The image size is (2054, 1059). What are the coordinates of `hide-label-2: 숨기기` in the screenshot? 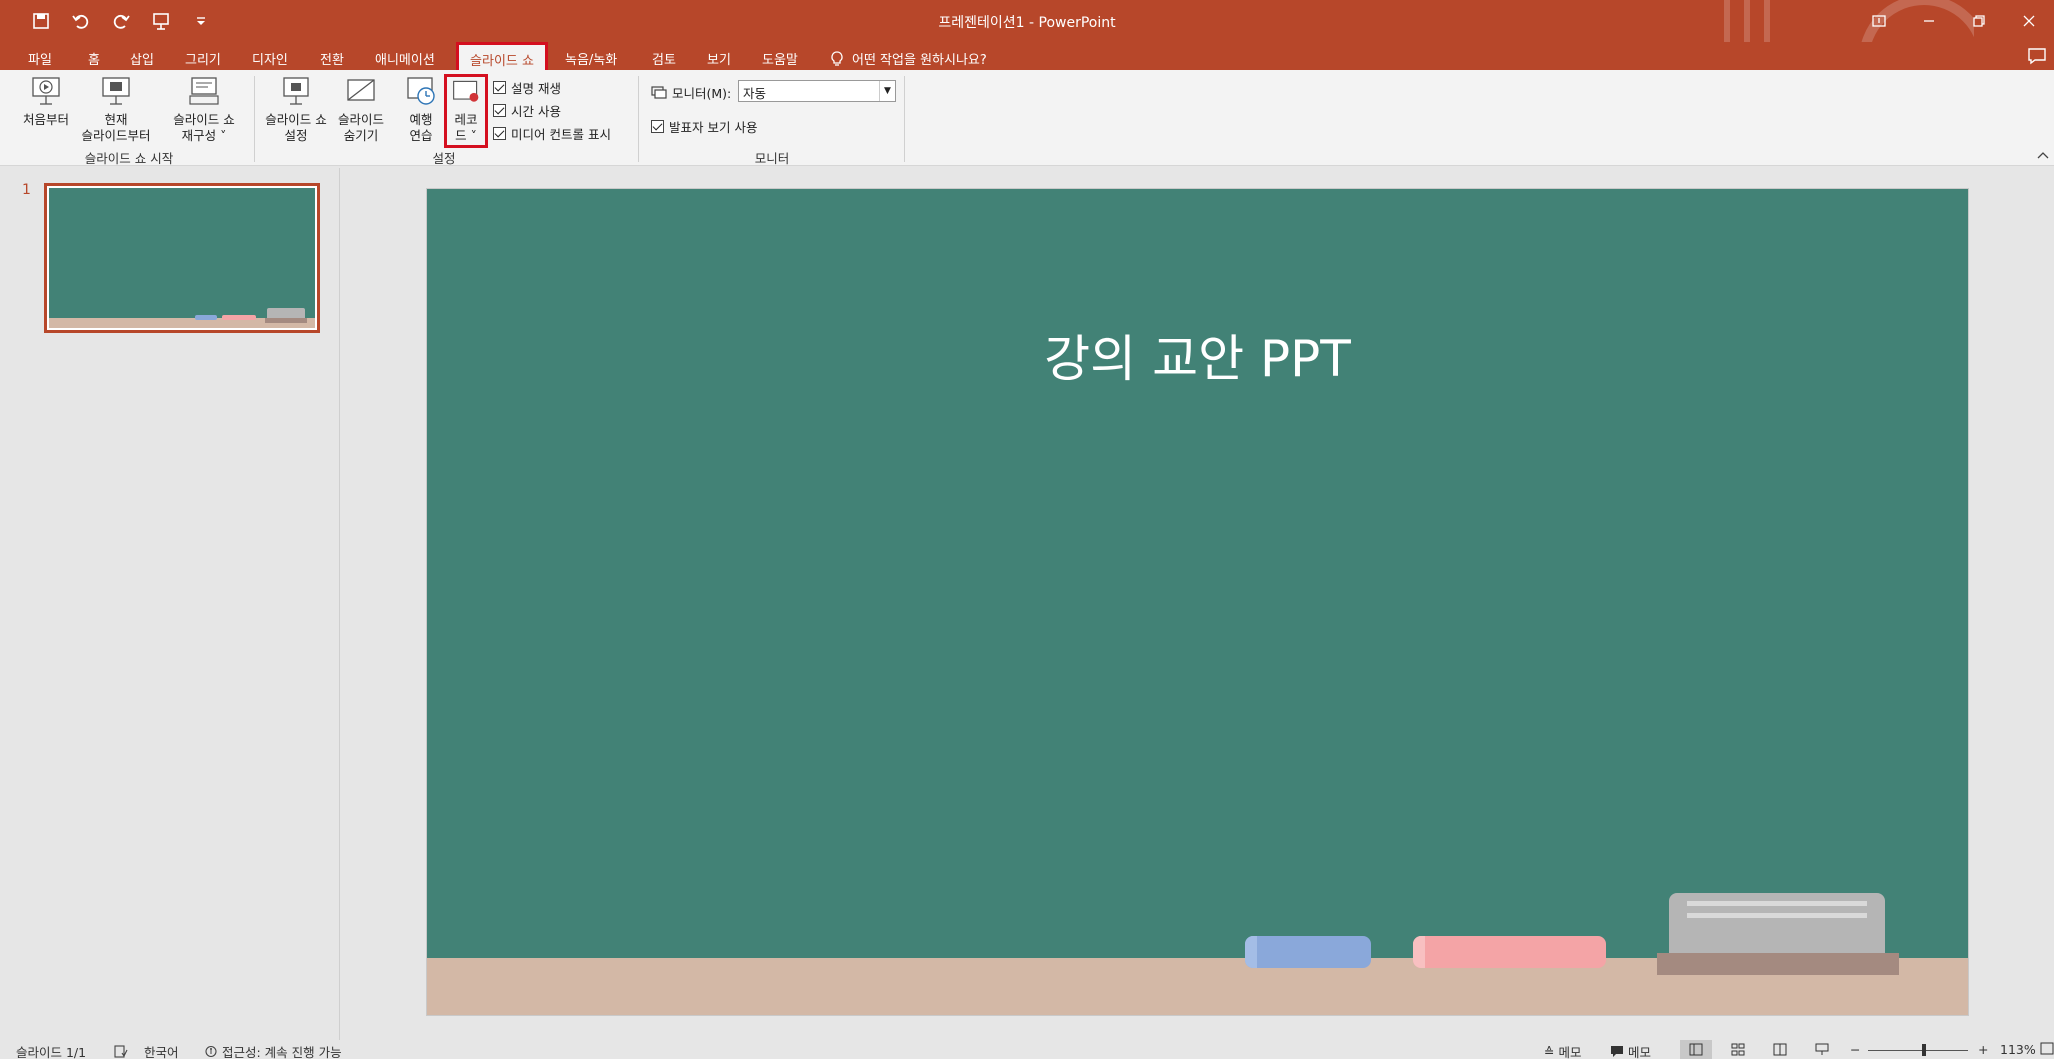 It's located at (361, 135).